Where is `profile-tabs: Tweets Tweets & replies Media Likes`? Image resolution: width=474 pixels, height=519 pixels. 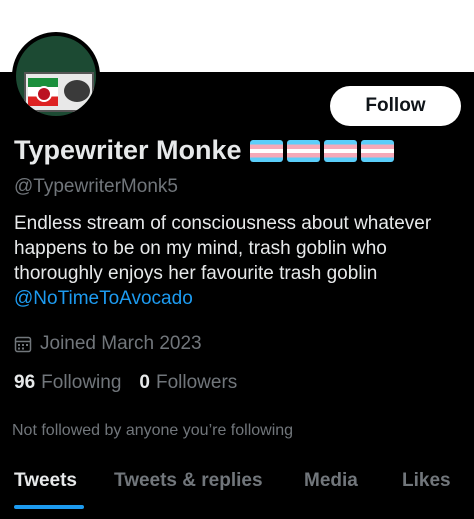 profile-tabs: Tweets Tweets & replies Media Likes is located at coordinates (237, 489).